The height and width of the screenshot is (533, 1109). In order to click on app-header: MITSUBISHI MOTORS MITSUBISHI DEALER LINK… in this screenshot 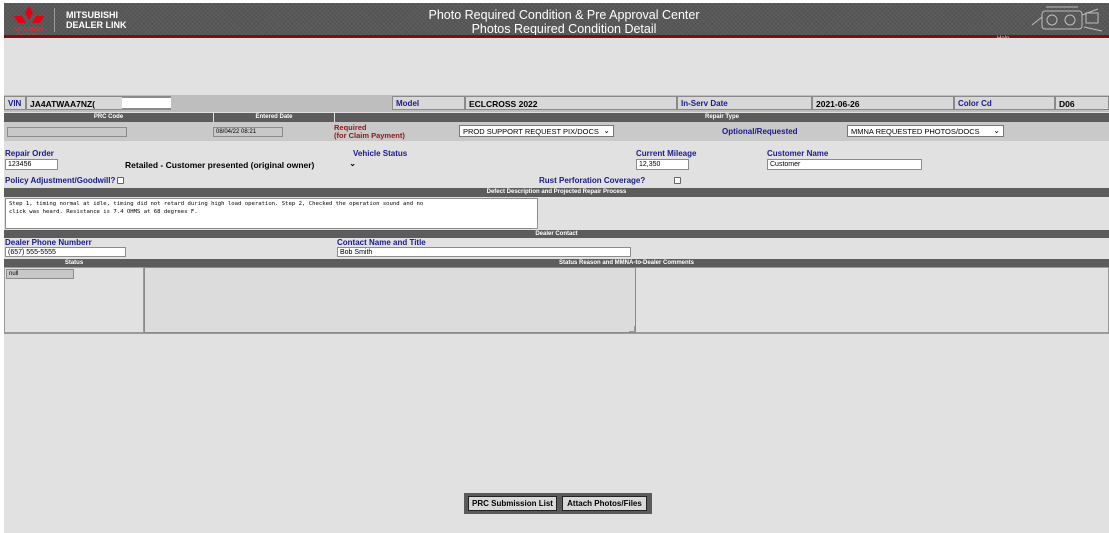, I will do `click(556, 21)`.